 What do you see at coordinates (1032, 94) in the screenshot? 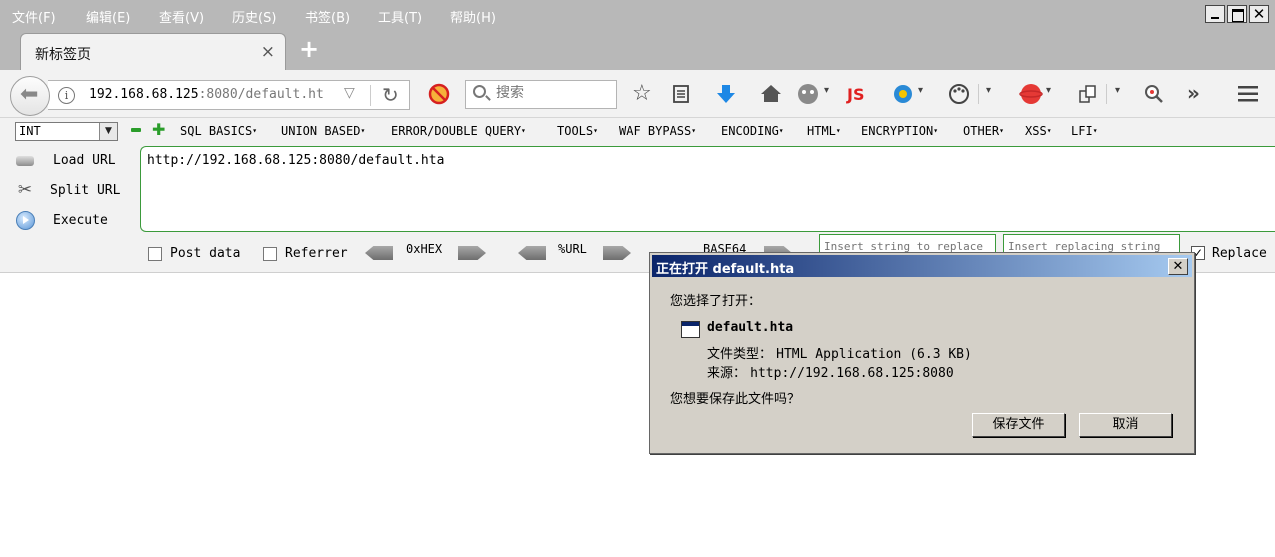
I see `hackbar-toggle-icon` at bounding box center [1032, 94].